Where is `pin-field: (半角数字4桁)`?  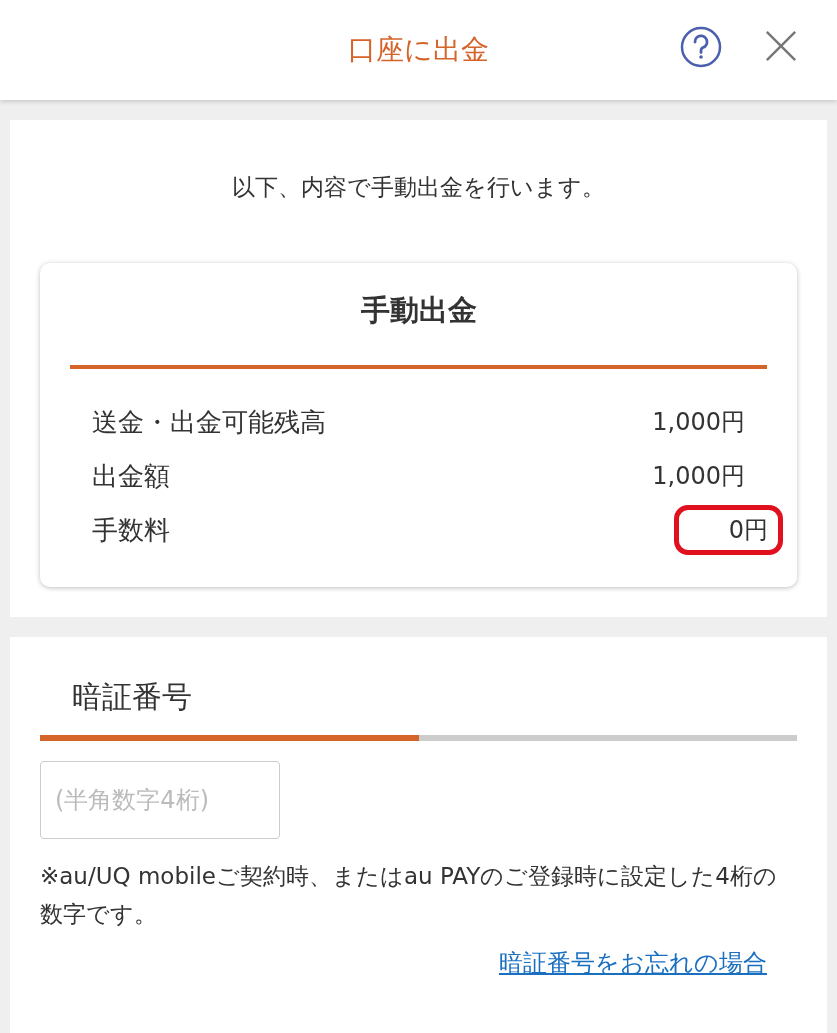
pin-field: (半角数字4桁) is located at coordinates (160, 800).